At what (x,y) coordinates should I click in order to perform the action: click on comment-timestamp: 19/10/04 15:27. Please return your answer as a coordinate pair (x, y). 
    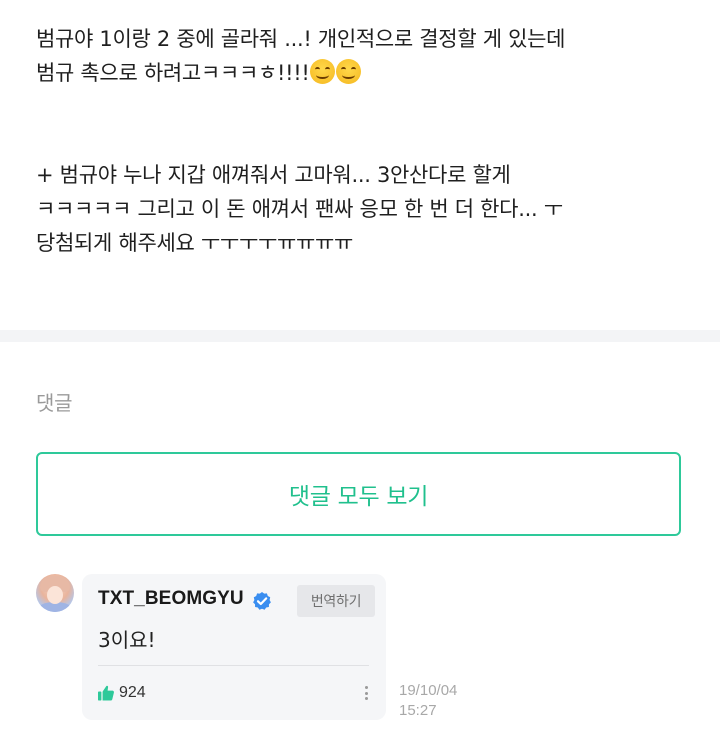
    Looking at the image, I should click on (428, 701).